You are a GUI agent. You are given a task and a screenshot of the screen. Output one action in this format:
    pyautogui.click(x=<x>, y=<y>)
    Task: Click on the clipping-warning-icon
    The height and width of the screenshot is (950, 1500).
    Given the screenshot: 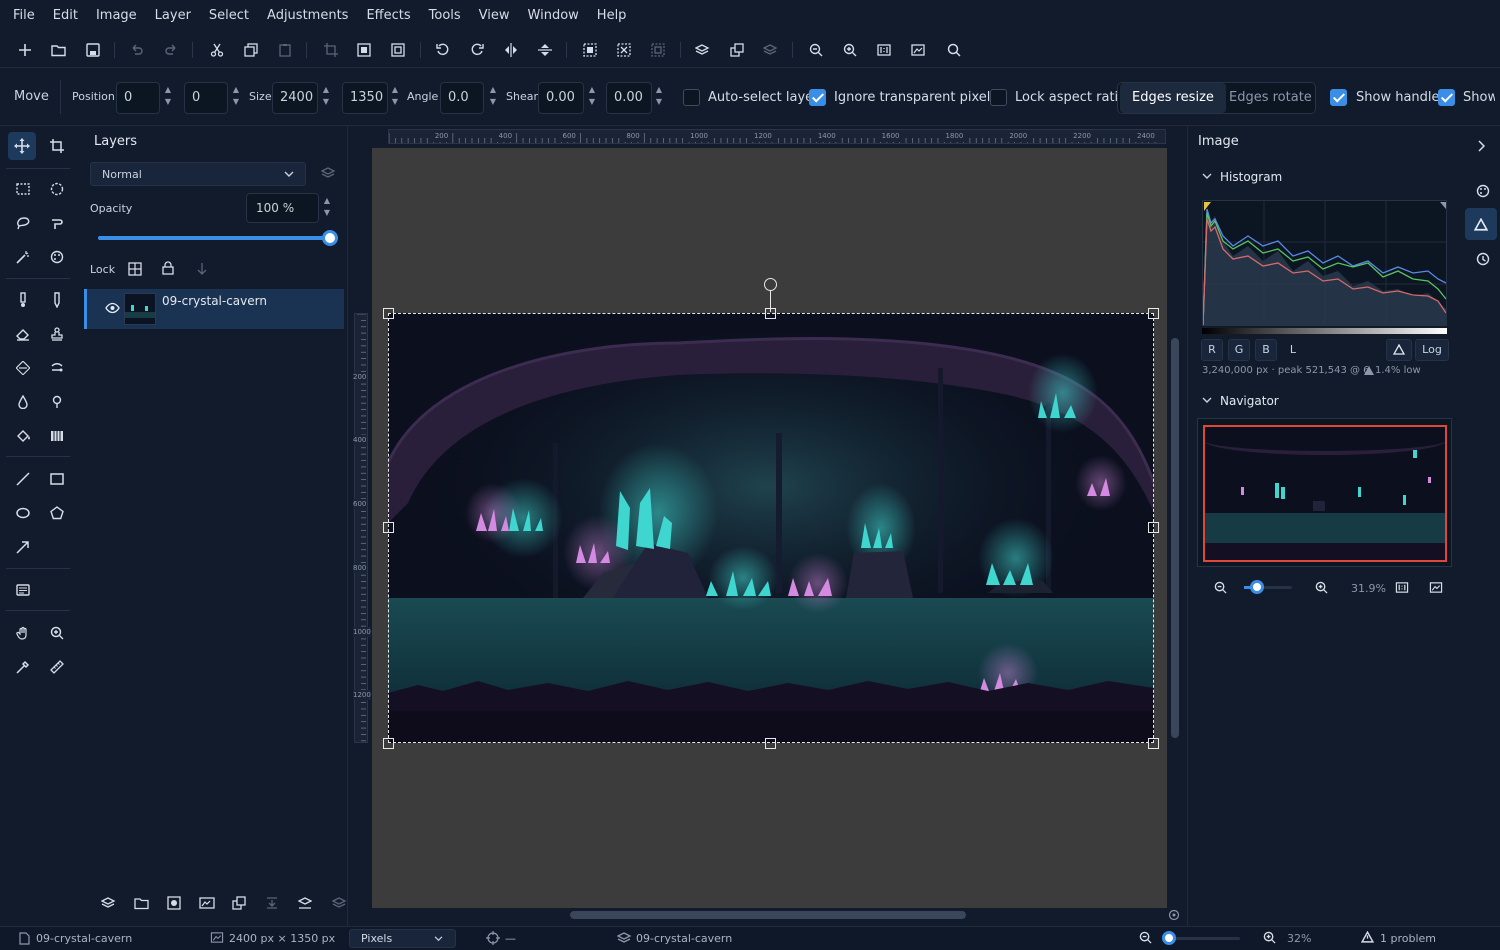 What is the action you would take?
    pyautogui.click(x=1399, y=350)
    